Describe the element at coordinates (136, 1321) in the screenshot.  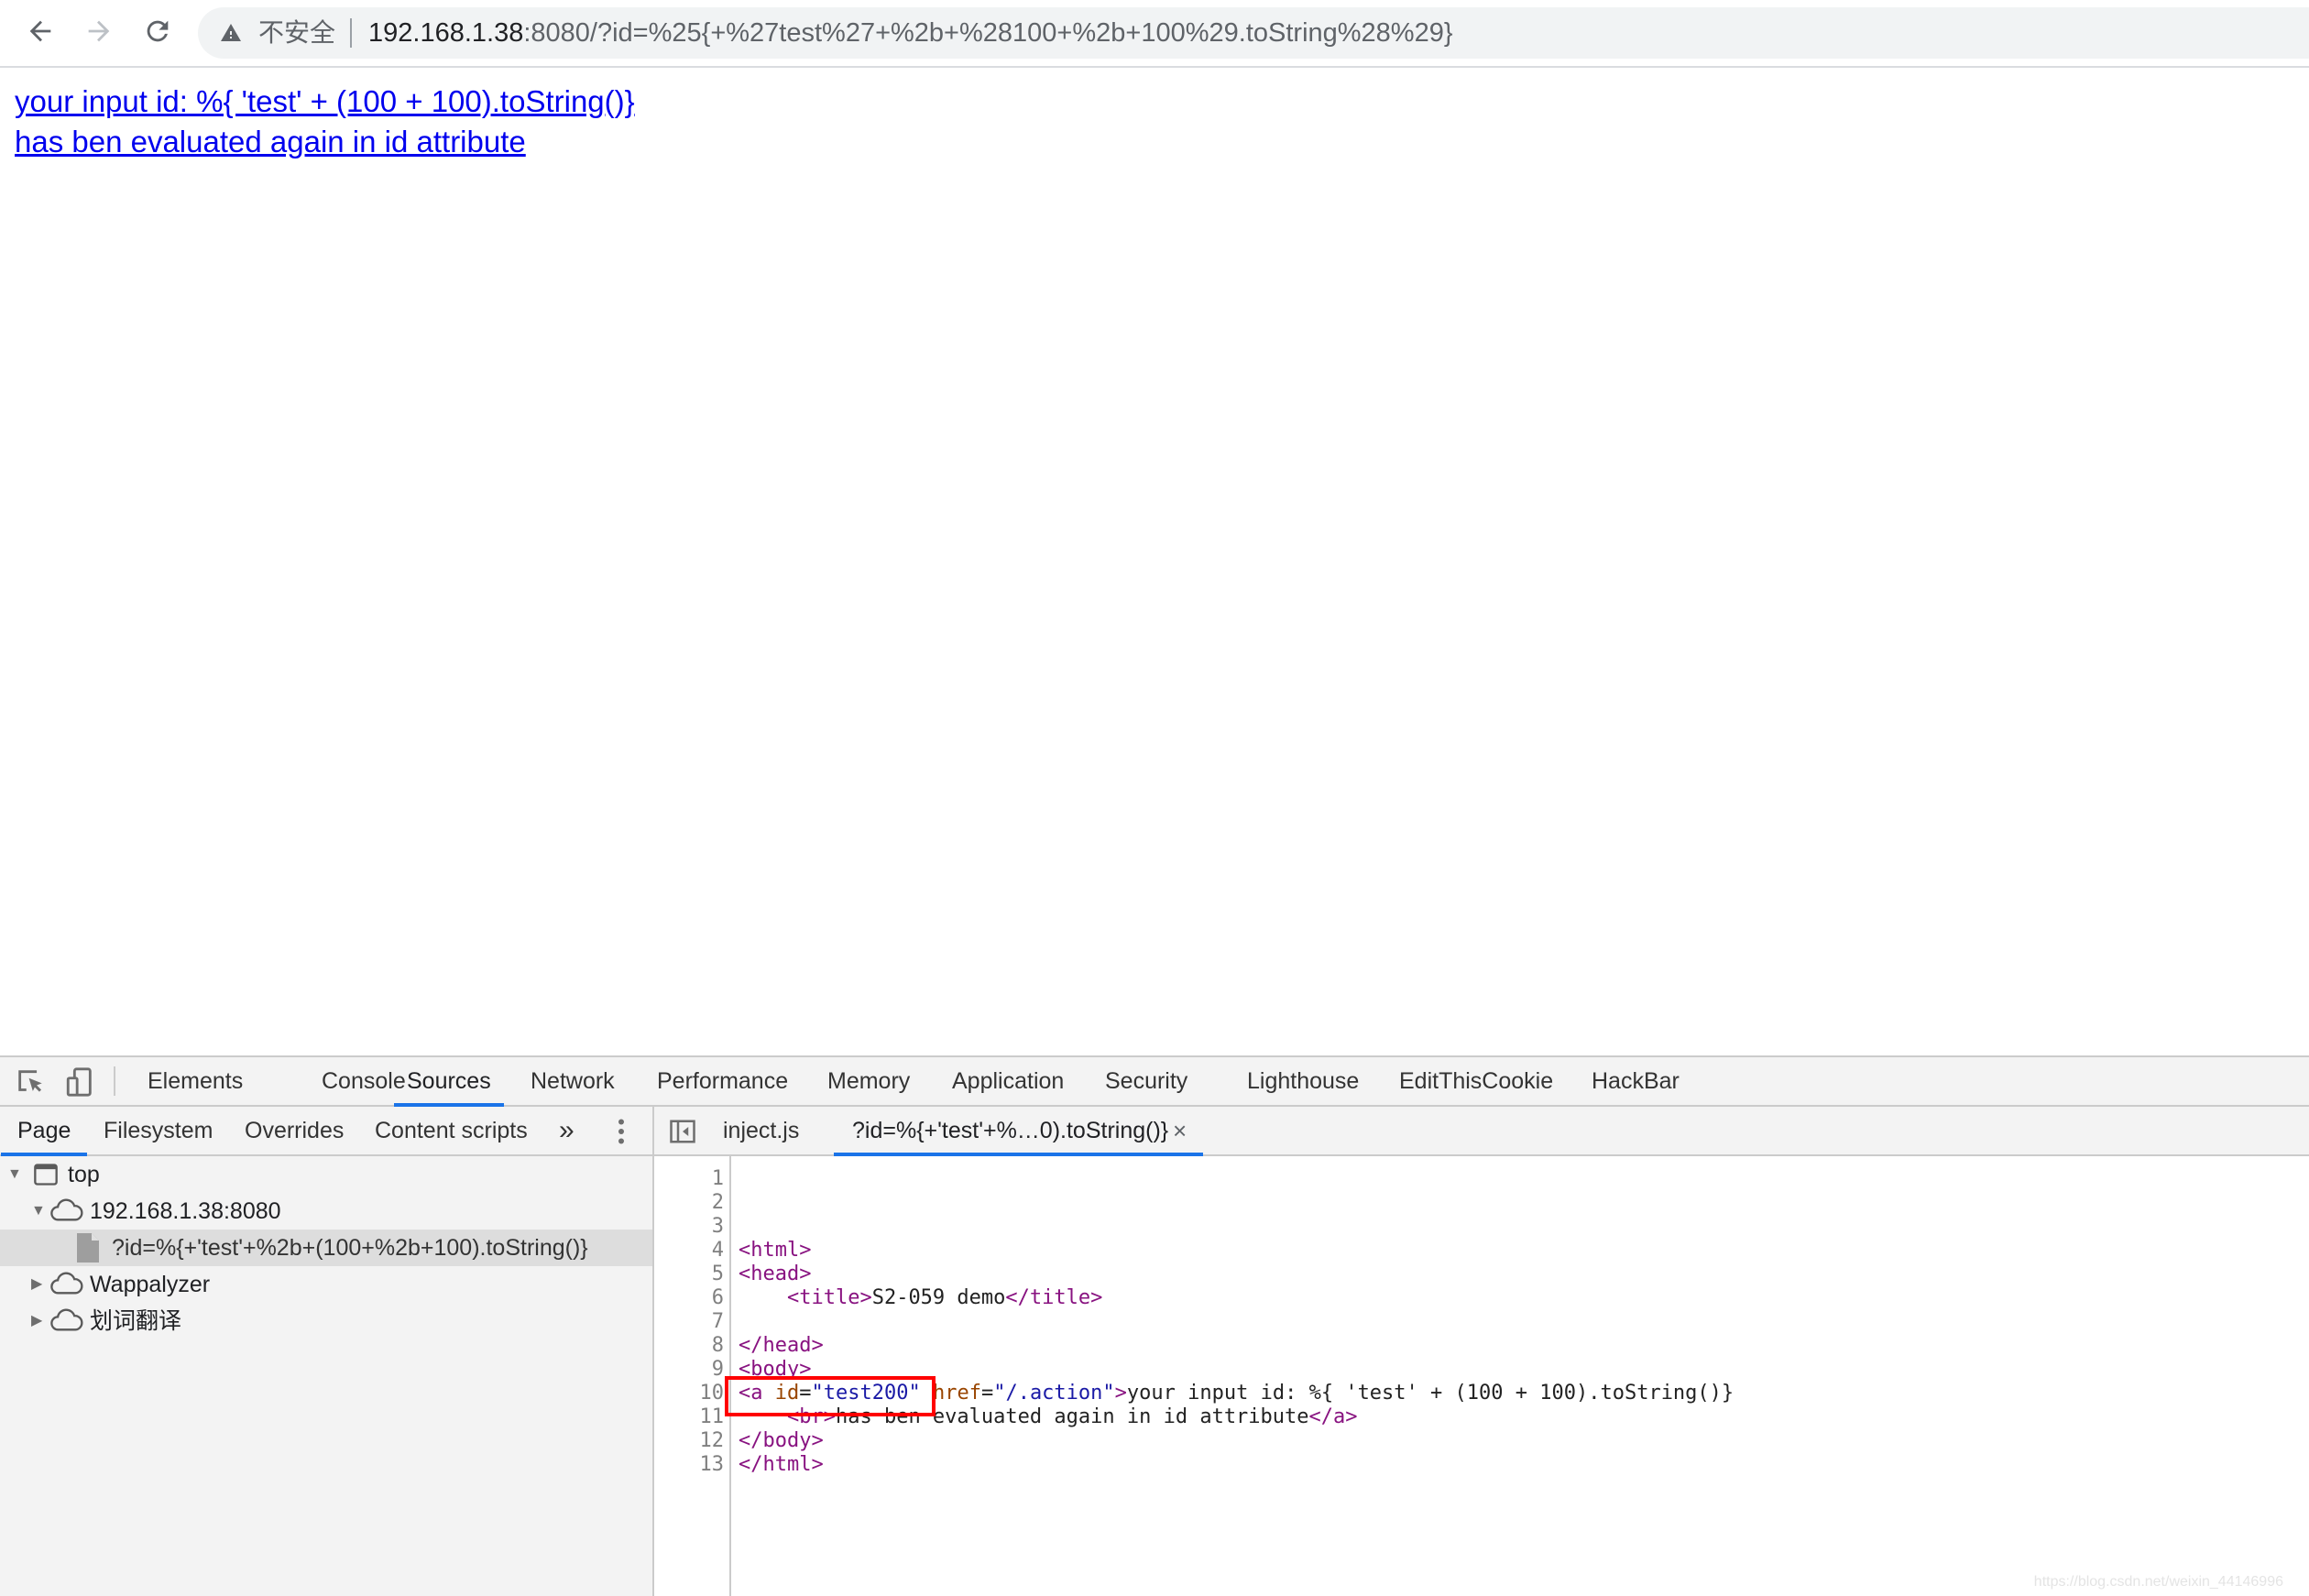
I see `tree-label: 划词翻译` at that location.